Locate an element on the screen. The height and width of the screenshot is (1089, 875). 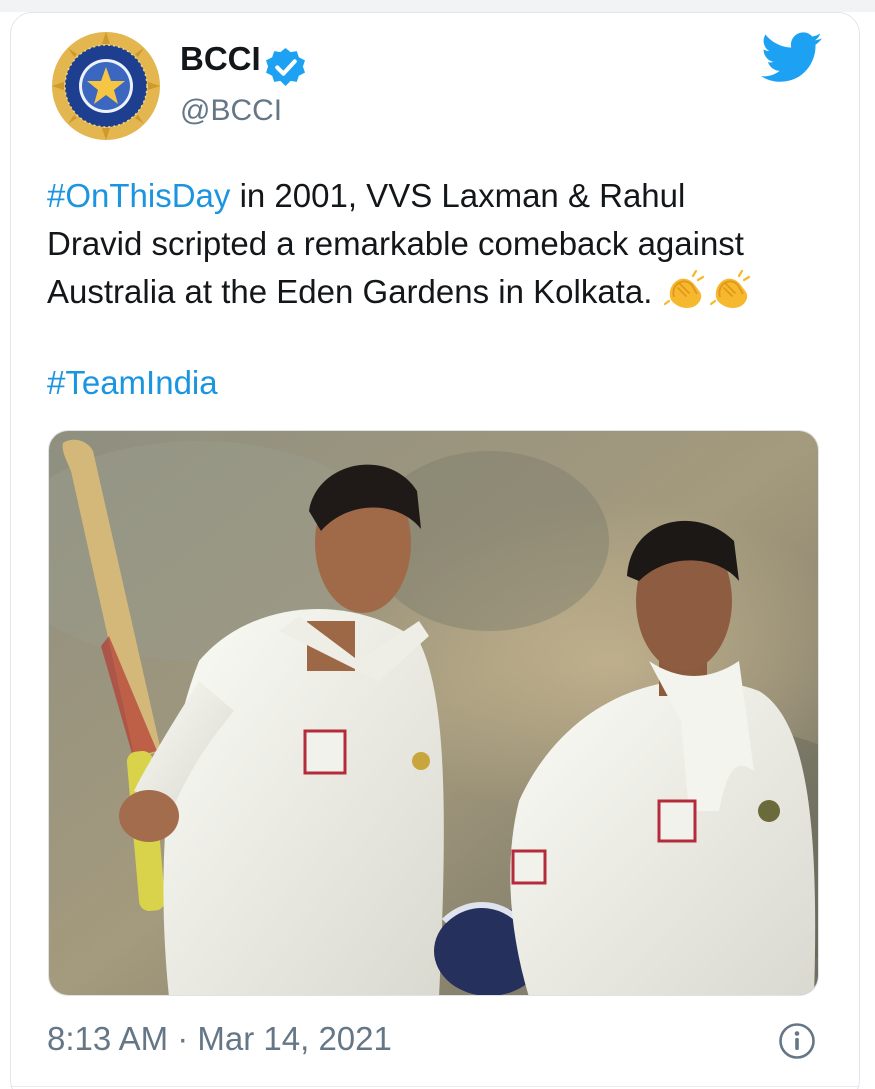
info-icon is located at coordinates (797, 1041).